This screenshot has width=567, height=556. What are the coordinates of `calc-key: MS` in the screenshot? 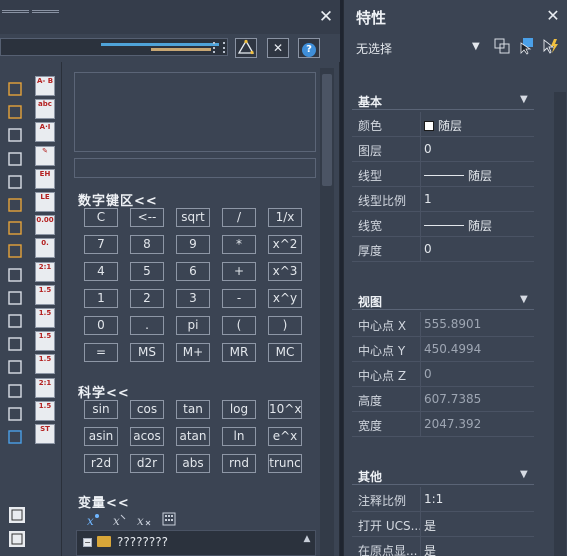 It's located at (147, 352).